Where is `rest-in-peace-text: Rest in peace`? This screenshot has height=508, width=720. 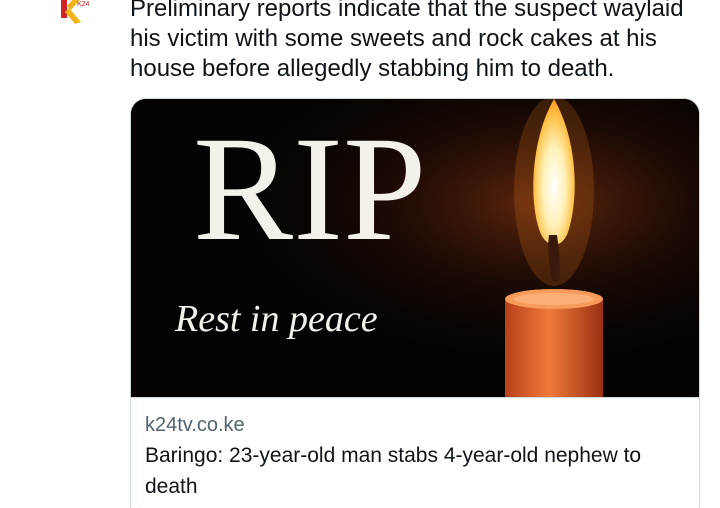
rest-in-peace-text: Rest in peace is located at coordinates (276, 319).